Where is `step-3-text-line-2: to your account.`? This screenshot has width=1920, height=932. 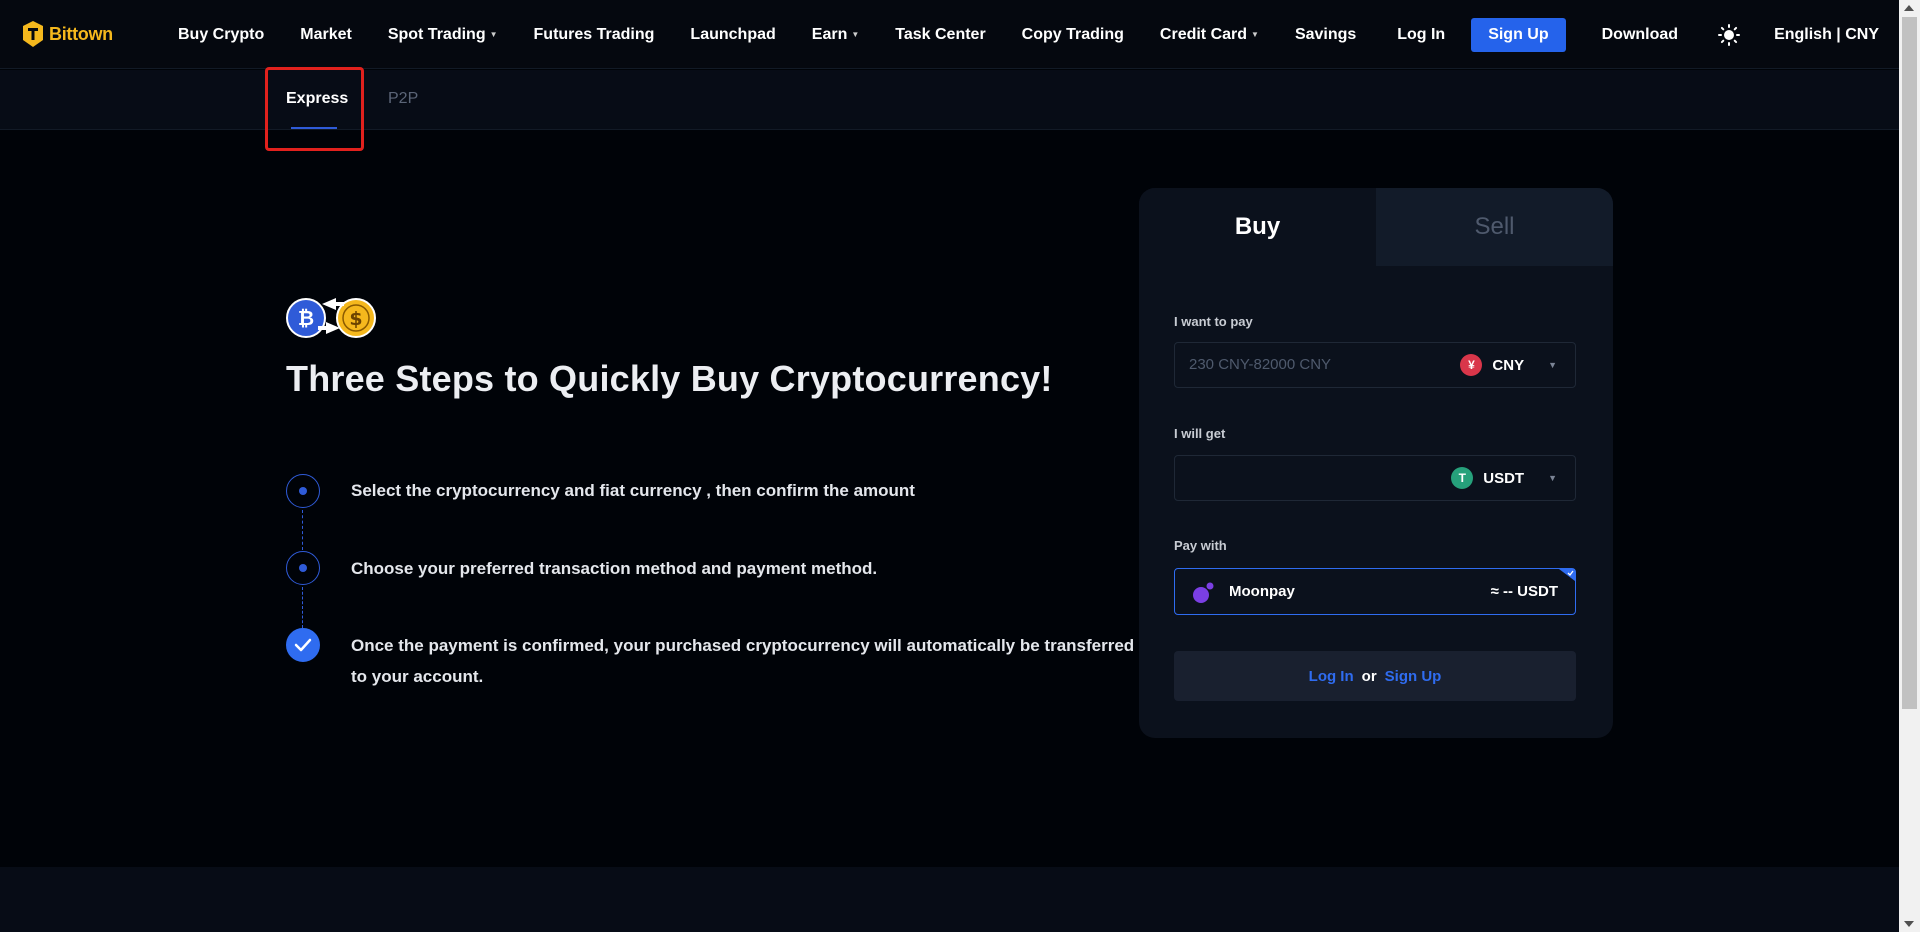
step-3-text-line-2: to your account. is located at coordinates (417, 676).